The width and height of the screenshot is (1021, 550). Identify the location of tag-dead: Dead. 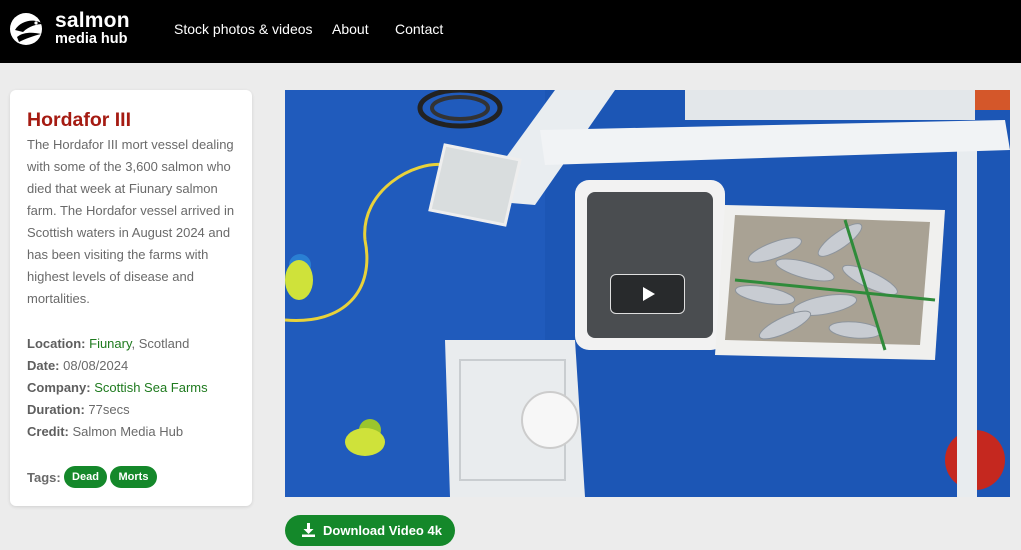
(85, 477).